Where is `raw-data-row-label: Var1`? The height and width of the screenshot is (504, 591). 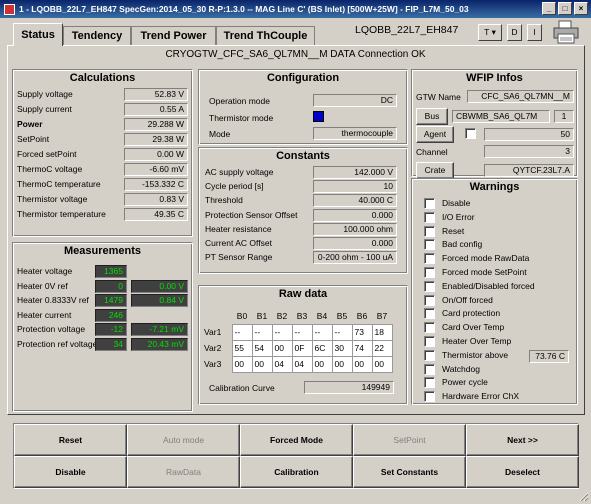 raw-data-row-label: Var1 is located at coordinates (213, 332).